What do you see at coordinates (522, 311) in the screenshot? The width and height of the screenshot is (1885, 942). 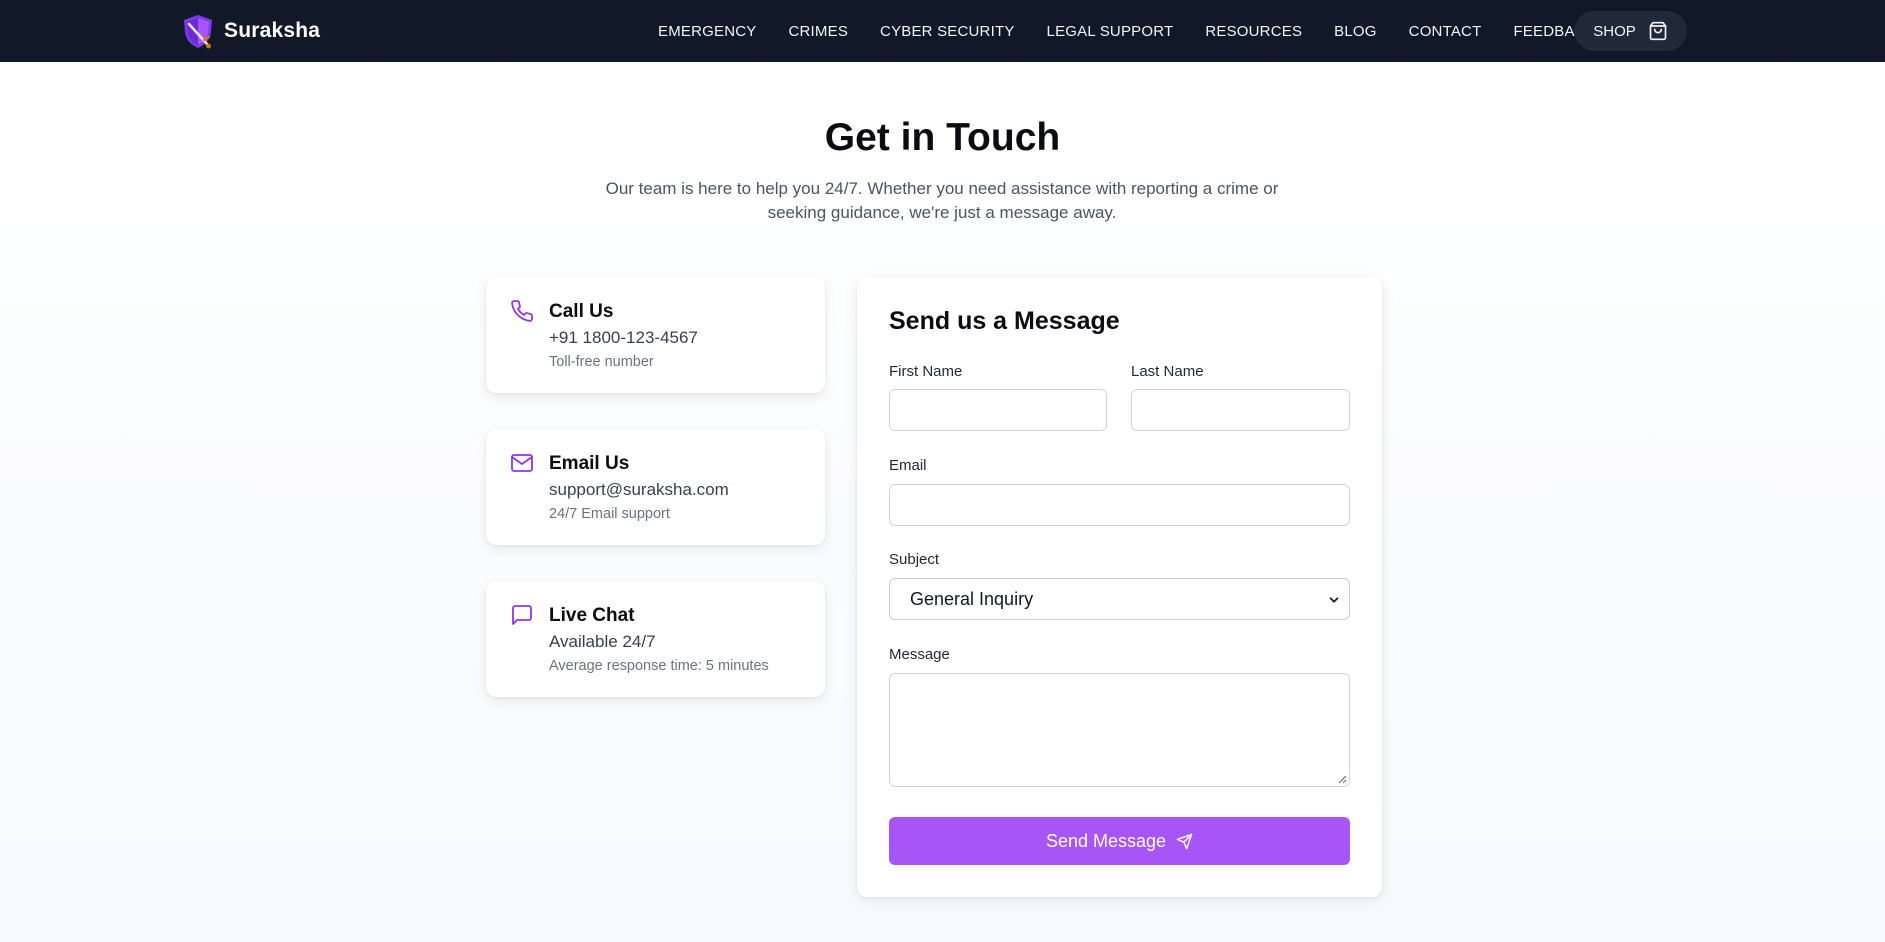 I see `phone-icon` at bounding box center [522, 311].